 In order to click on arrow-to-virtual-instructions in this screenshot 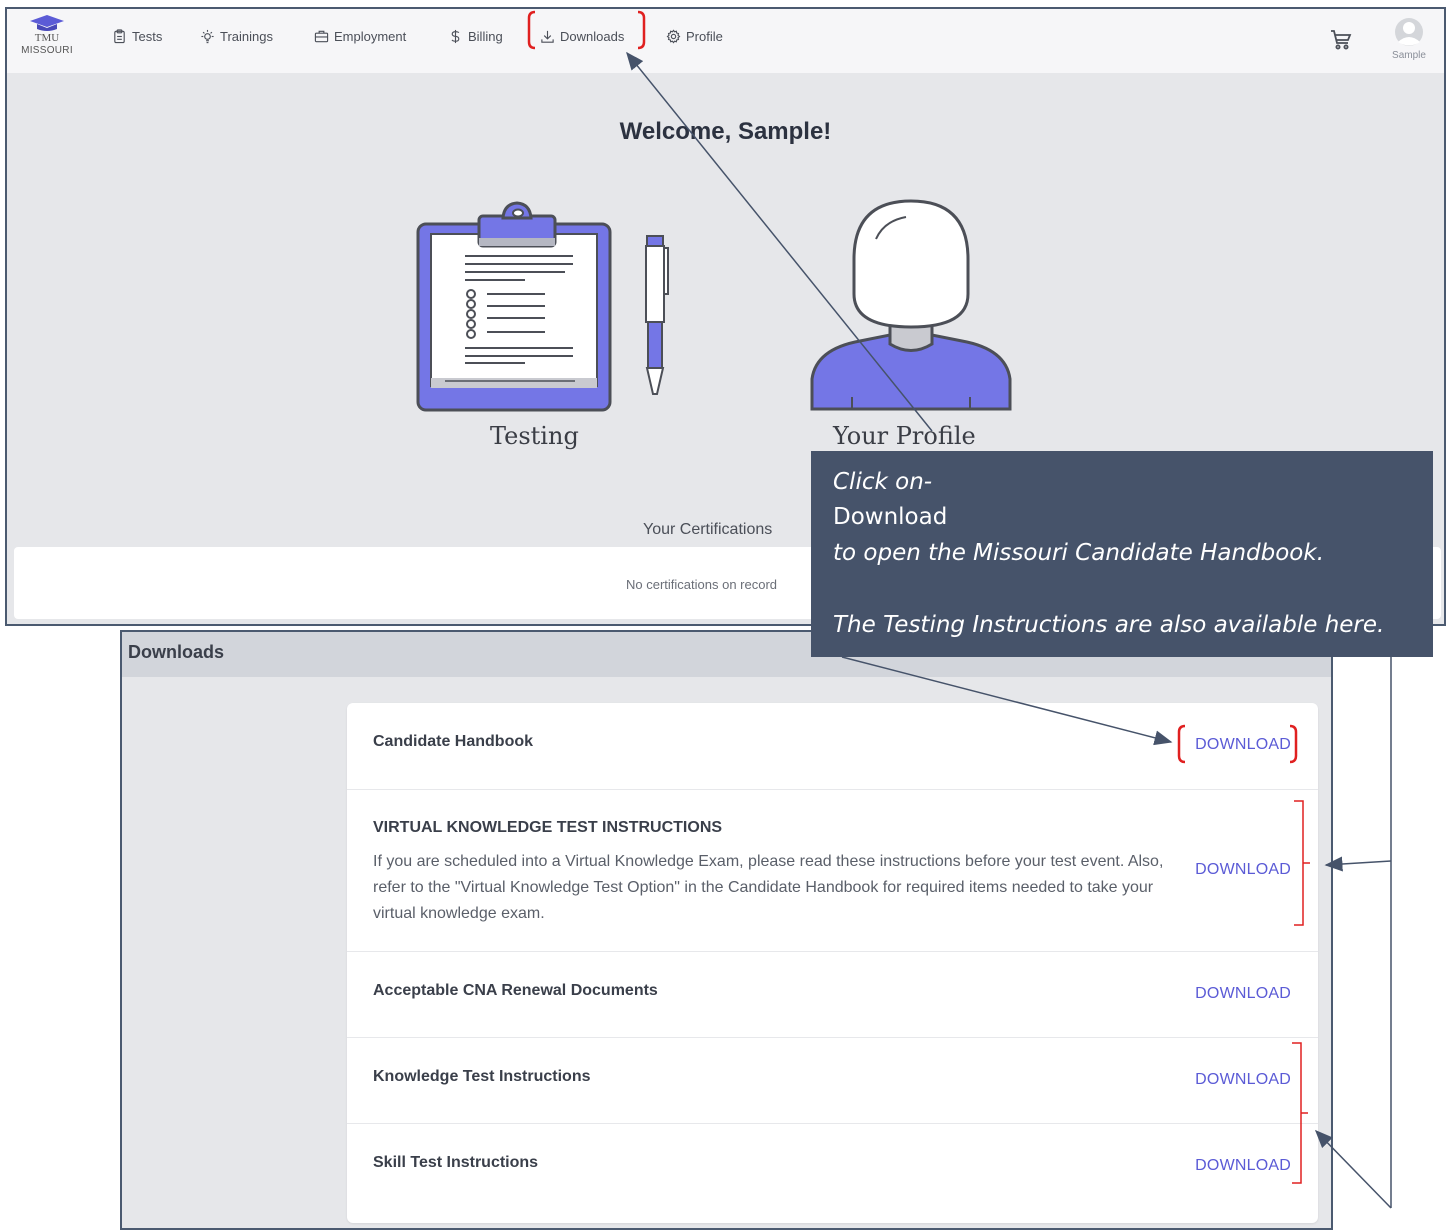, I will do `click(1358, 864)`.